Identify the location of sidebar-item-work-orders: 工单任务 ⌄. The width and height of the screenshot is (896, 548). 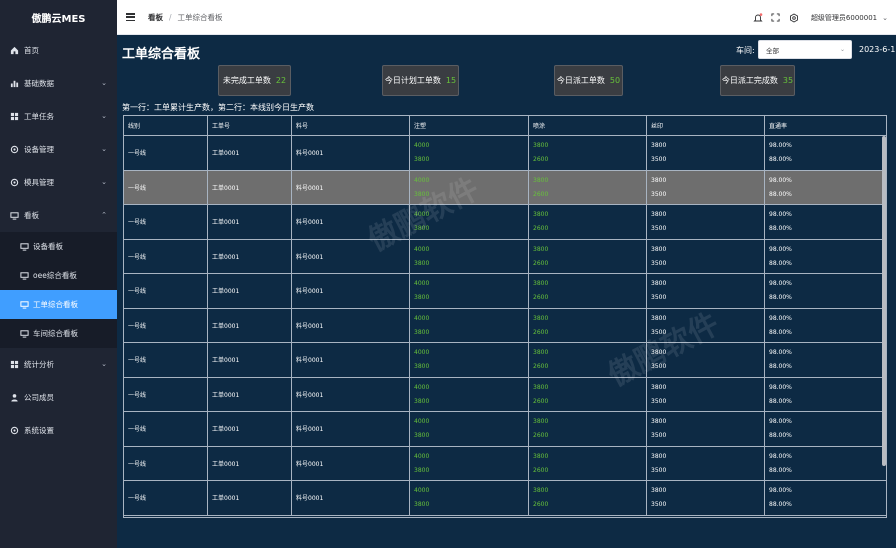
(58, 116).